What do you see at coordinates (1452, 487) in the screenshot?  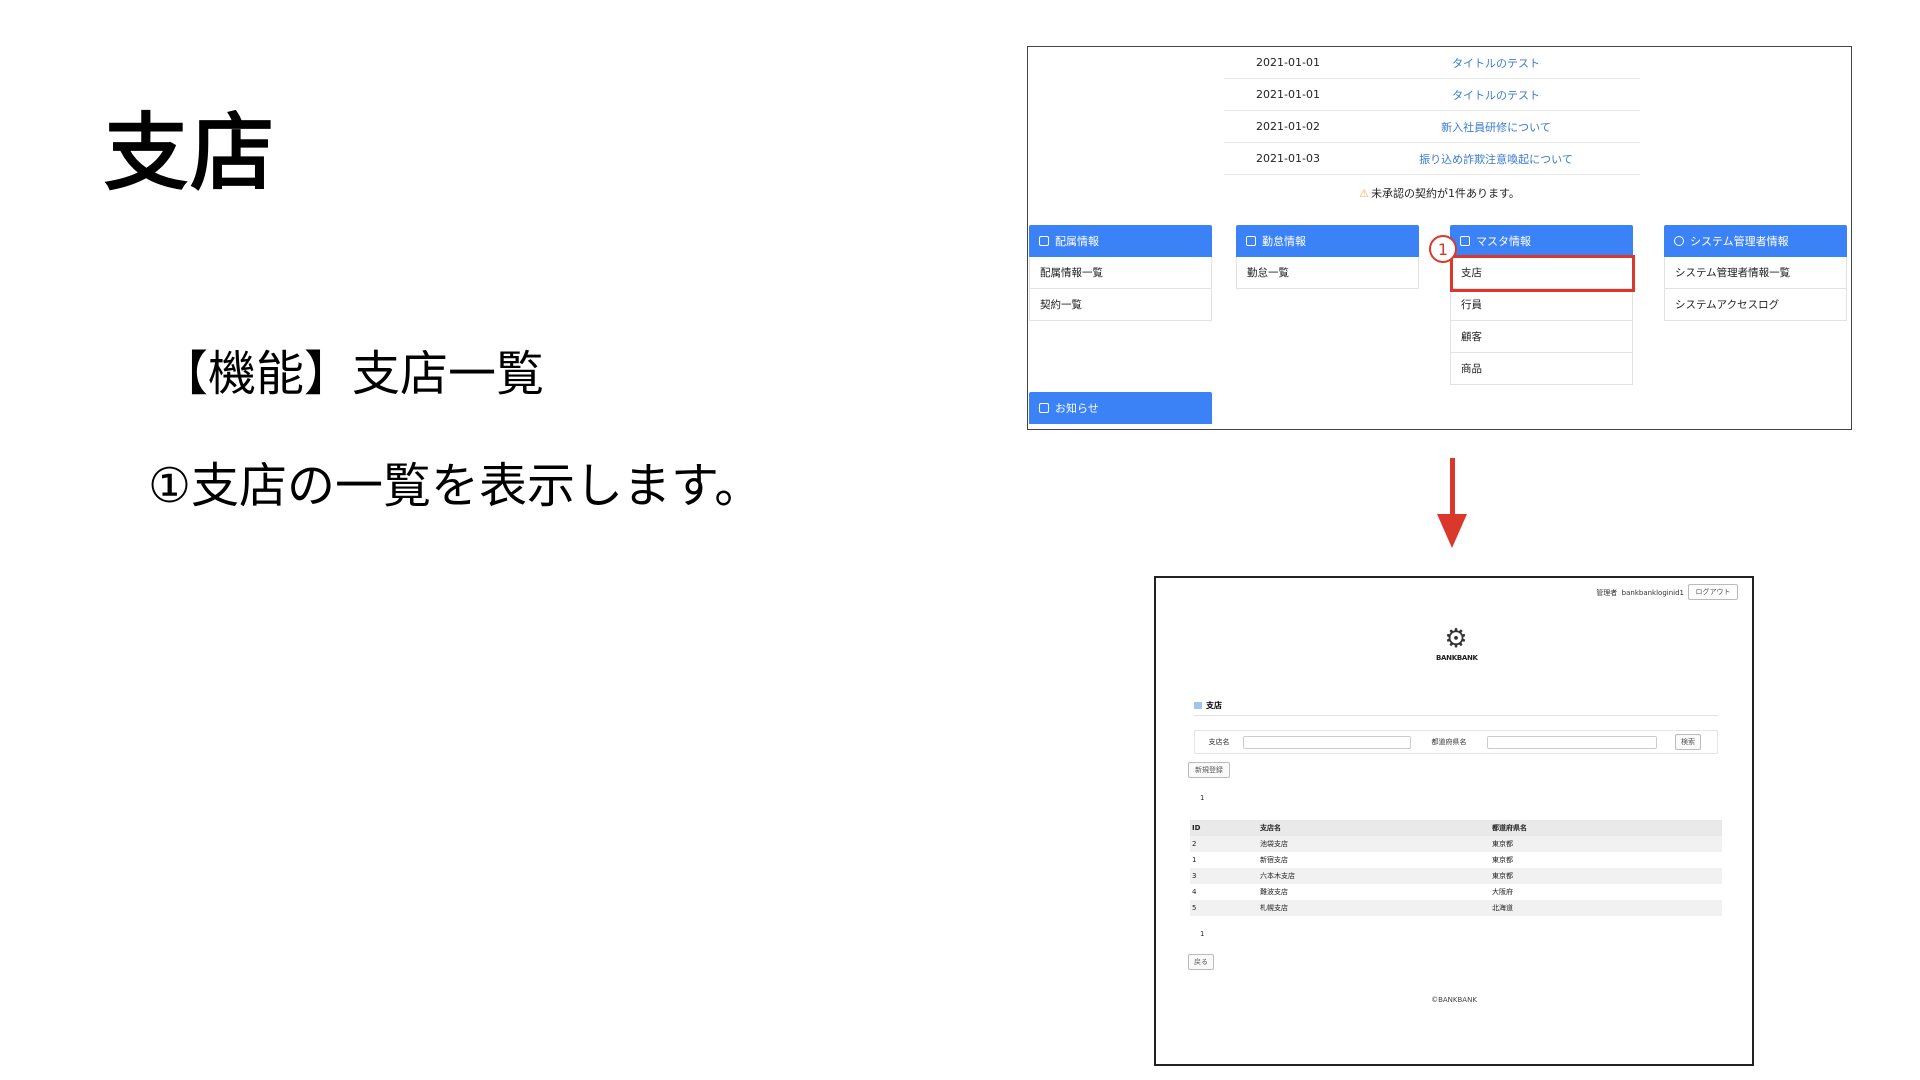 I see `down-arrow-shaft` at bounding box center [1452, 487].